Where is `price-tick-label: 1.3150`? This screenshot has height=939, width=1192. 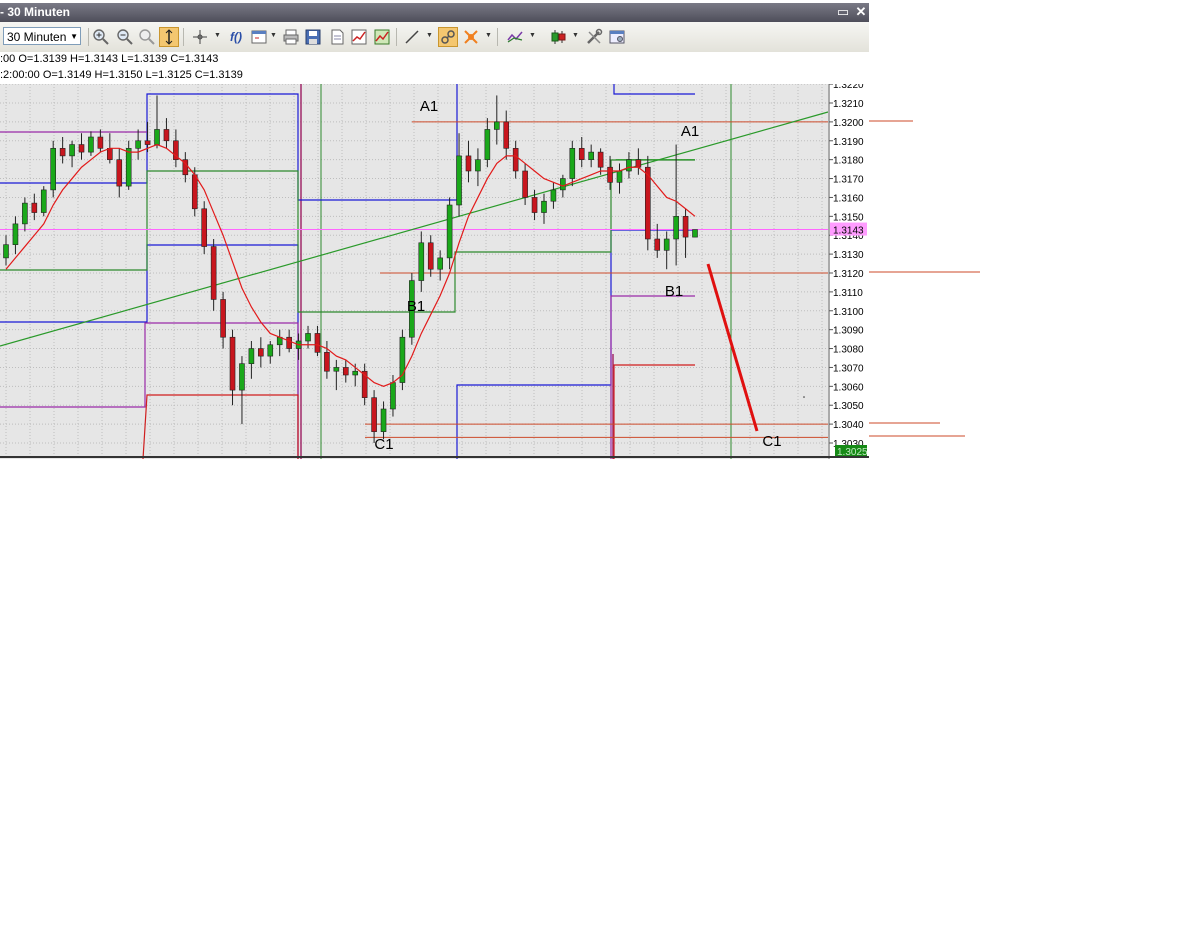
price-tick-label: 1.3150 is located at coordinates (848, 217).